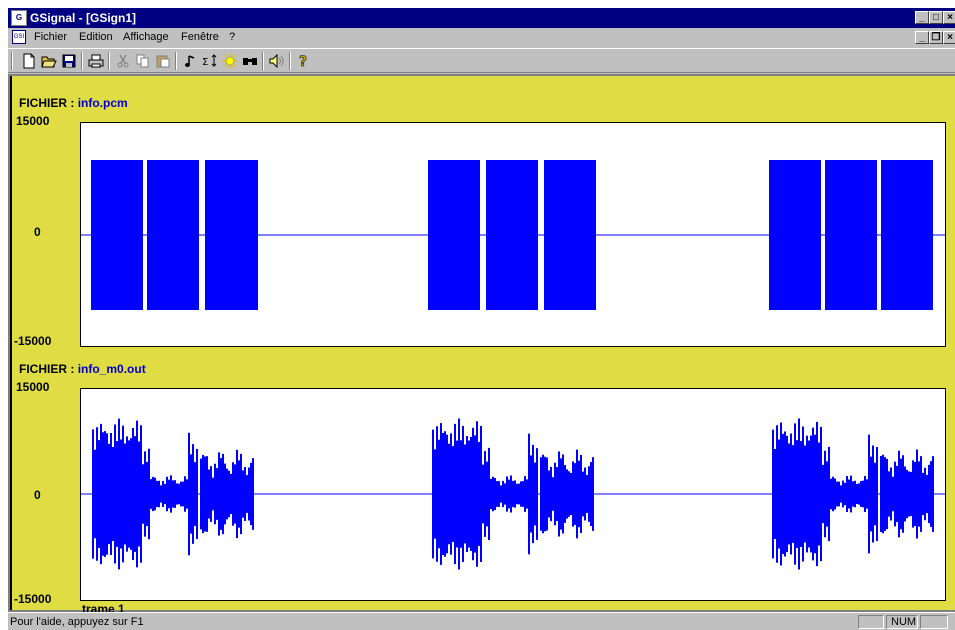  I want to click on plot2-file-prefix: FICHIER :, so click(47, 369).